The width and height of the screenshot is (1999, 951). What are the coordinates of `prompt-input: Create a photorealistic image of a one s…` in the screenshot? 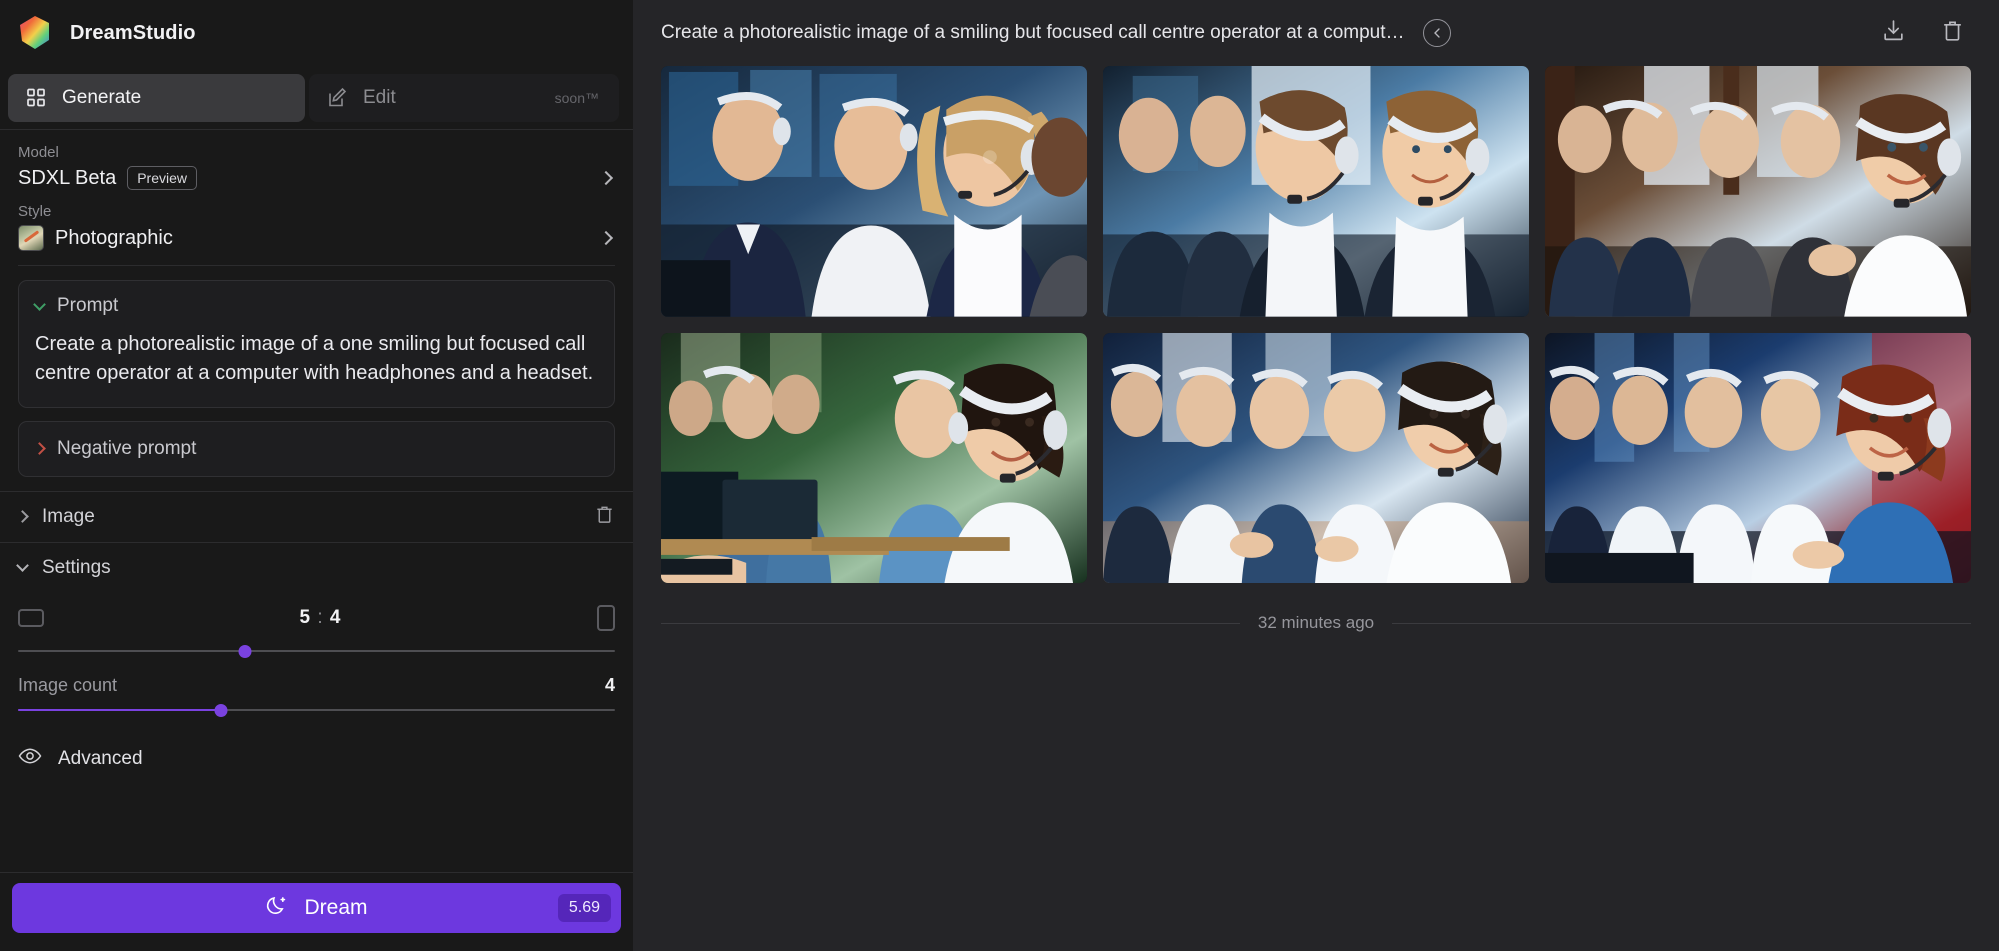 It's located at (316, 359).